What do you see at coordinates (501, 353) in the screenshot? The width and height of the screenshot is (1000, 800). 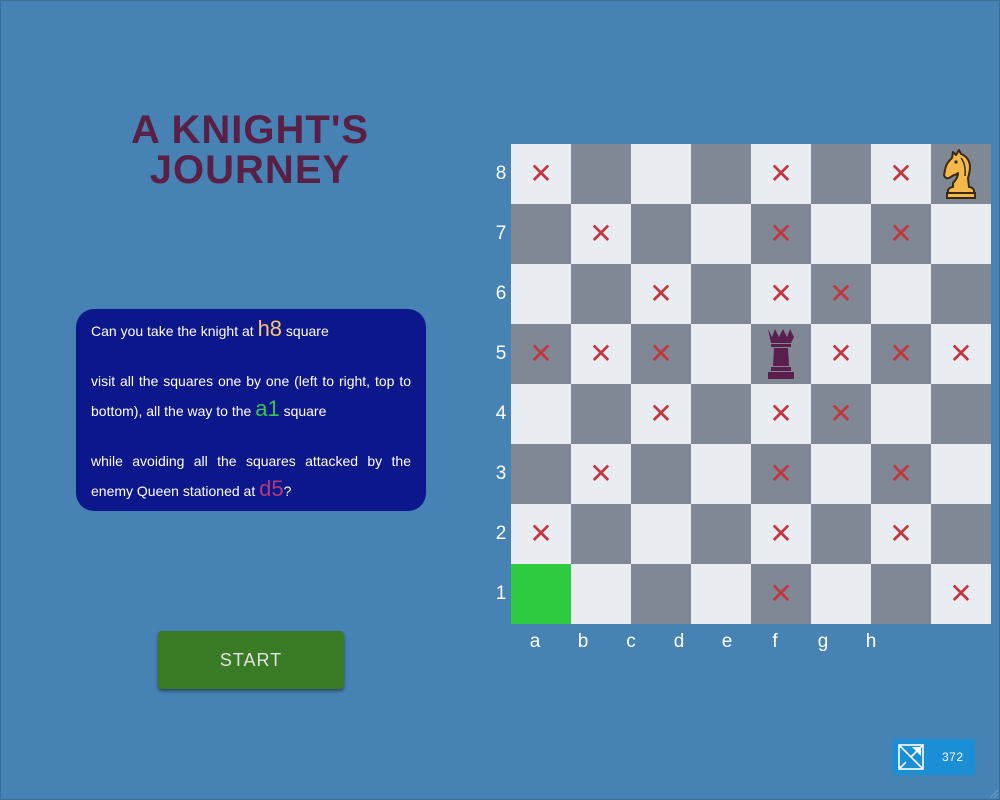 I see `rank-label: 5` at bounding box center [501, 353].